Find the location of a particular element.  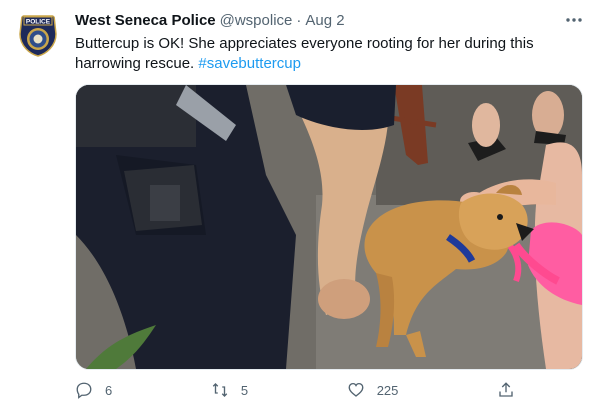

retweet-icon is located at coordinates (220, 390).